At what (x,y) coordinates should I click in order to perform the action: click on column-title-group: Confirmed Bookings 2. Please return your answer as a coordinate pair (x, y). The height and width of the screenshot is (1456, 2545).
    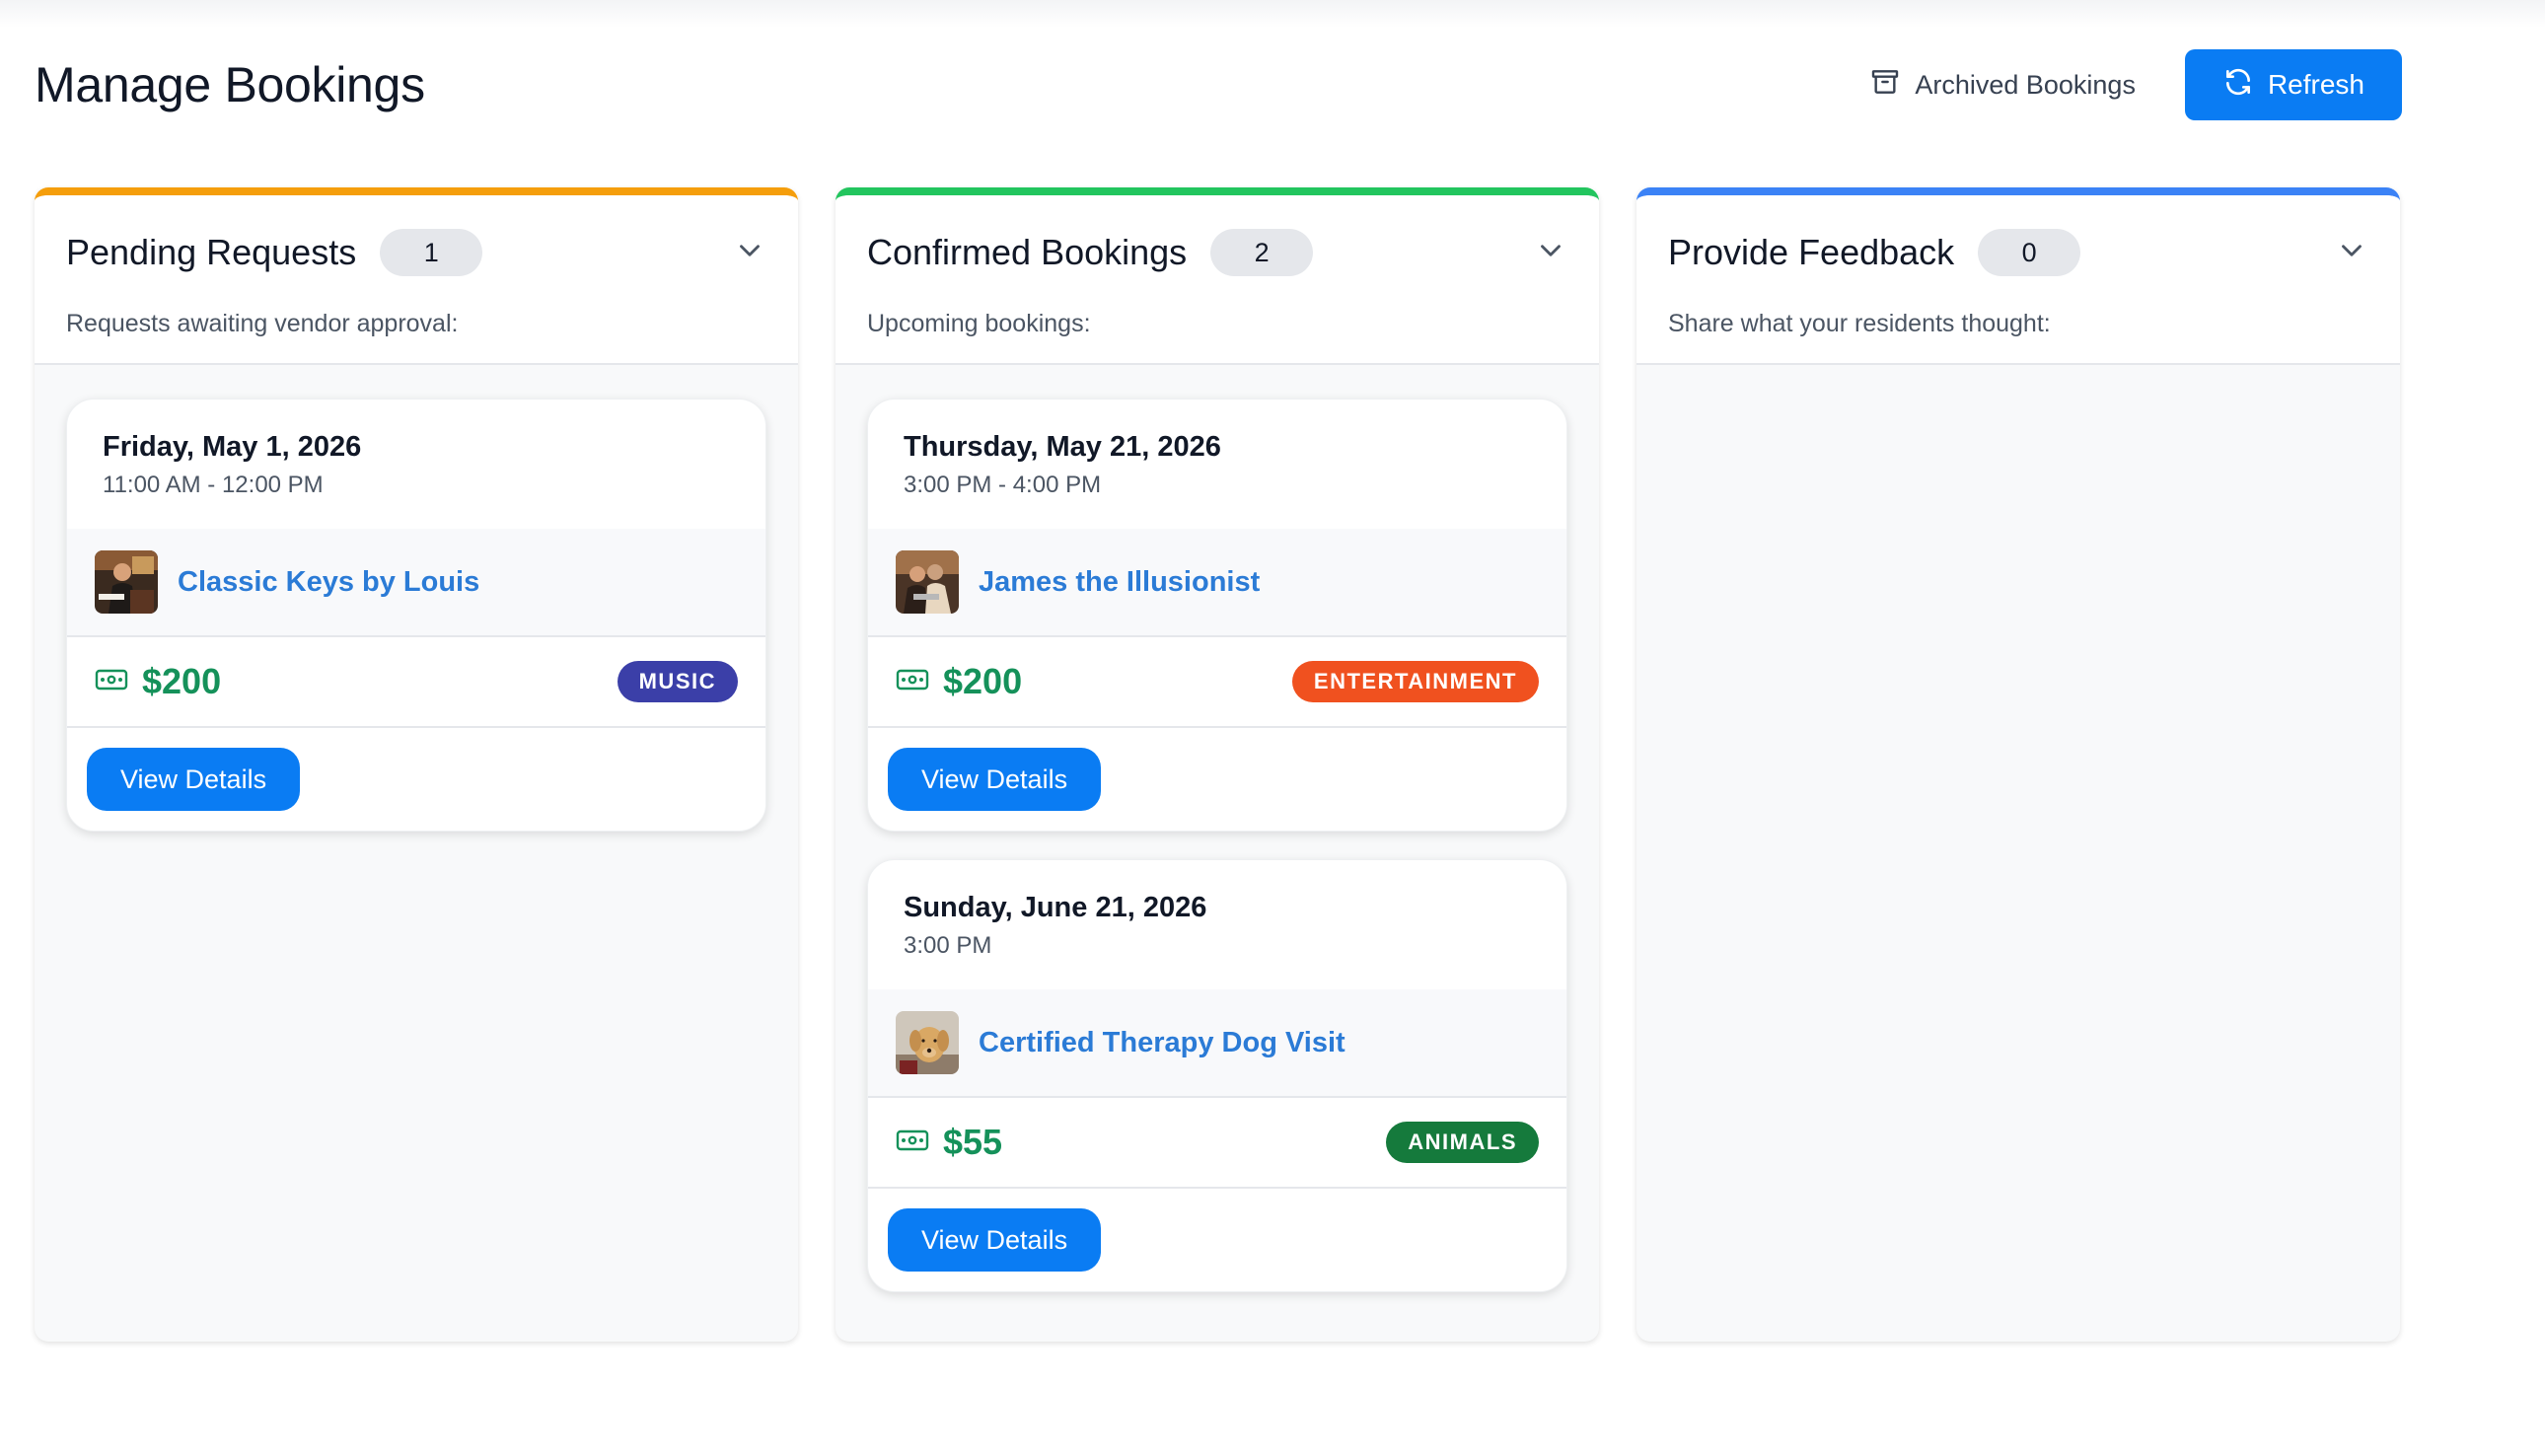
    Looking at the image, I should click on (1090, 252).